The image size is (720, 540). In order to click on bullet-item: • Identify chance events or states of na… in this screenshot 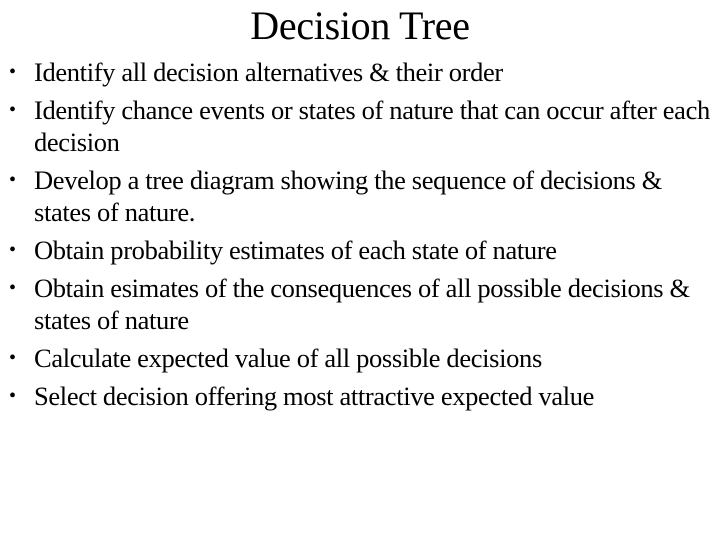, I will do `click(360, 126)`.